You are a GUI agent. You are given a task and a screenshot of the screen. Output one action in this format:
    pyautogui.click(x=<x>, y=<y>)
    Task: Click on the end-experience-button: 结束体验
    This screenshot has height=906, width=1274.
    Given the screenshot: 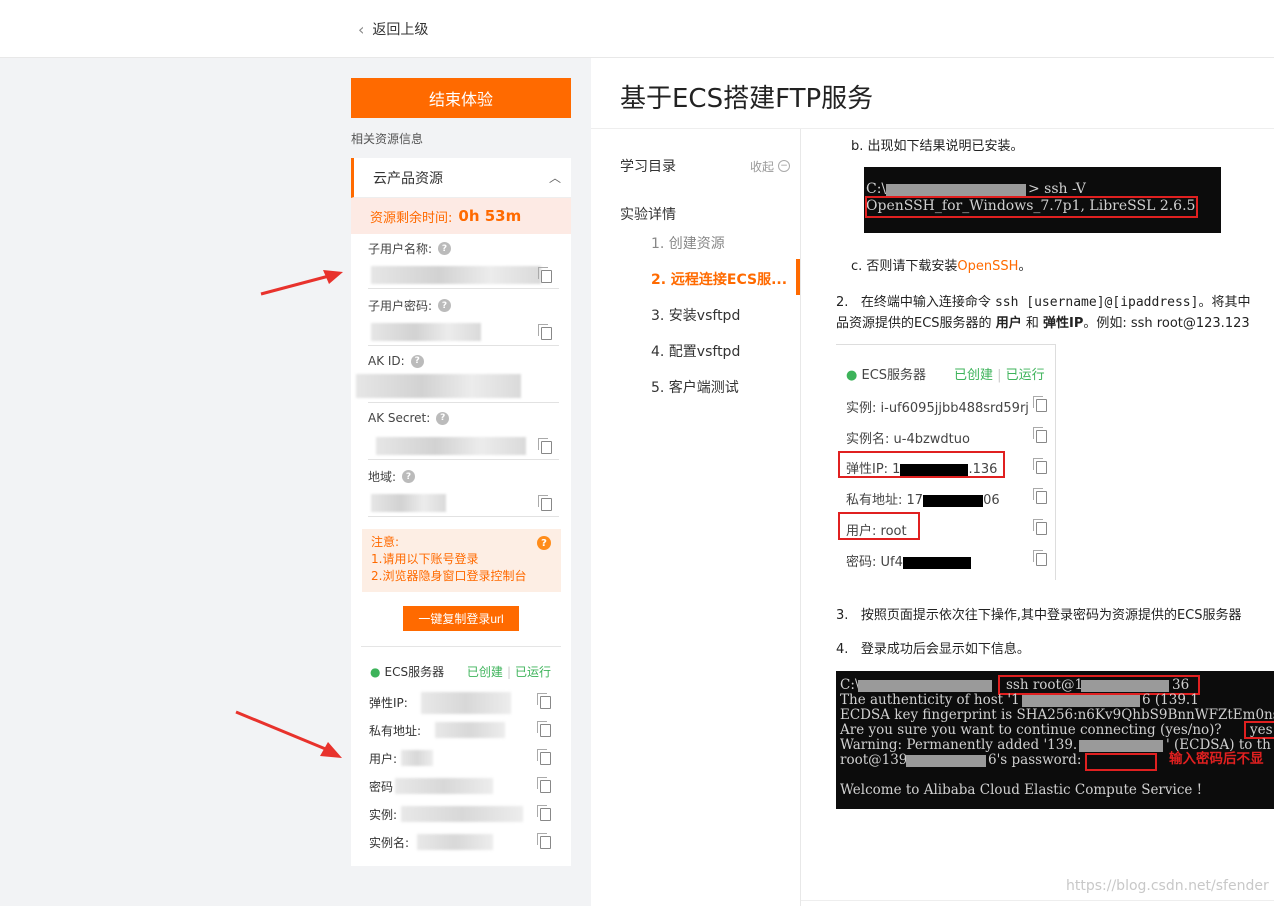 What is the action you would take?
    pyautogui.click(x=461, y=98)
    